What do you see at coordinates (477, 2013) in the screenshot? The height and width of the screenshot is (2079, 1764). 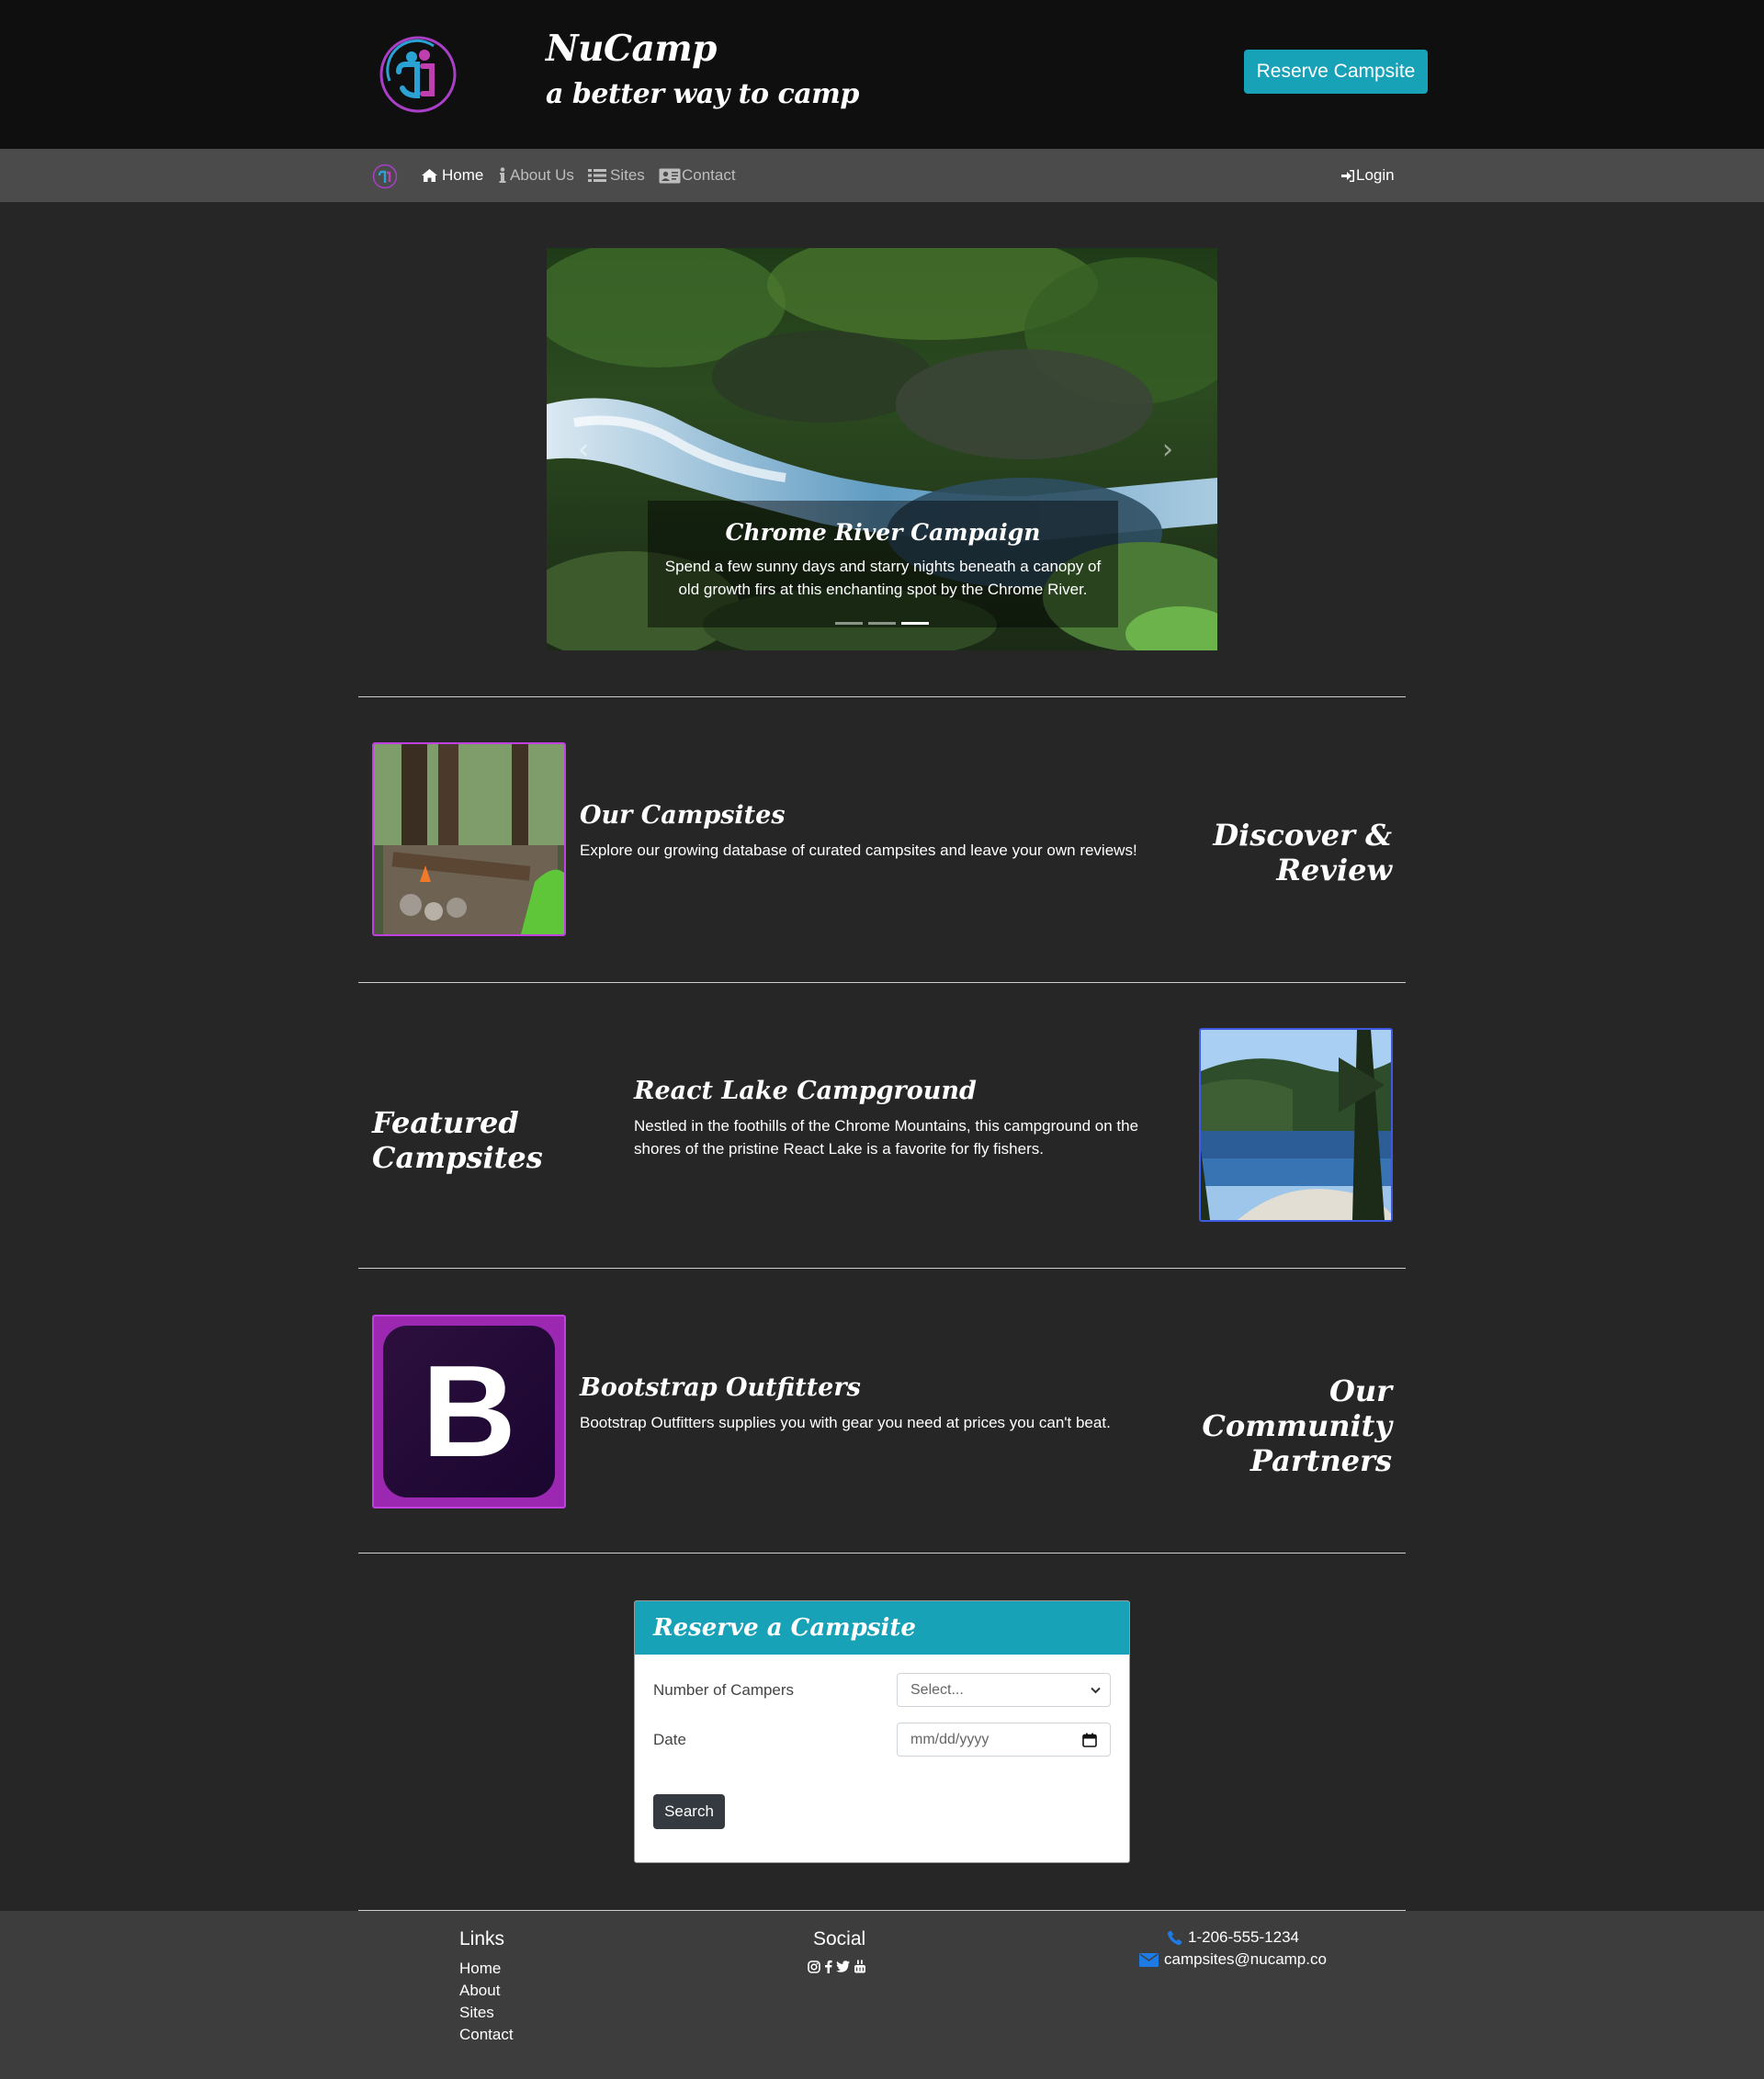 I see `footer-link-sites: Sites` at bounding box center [477, 2013].